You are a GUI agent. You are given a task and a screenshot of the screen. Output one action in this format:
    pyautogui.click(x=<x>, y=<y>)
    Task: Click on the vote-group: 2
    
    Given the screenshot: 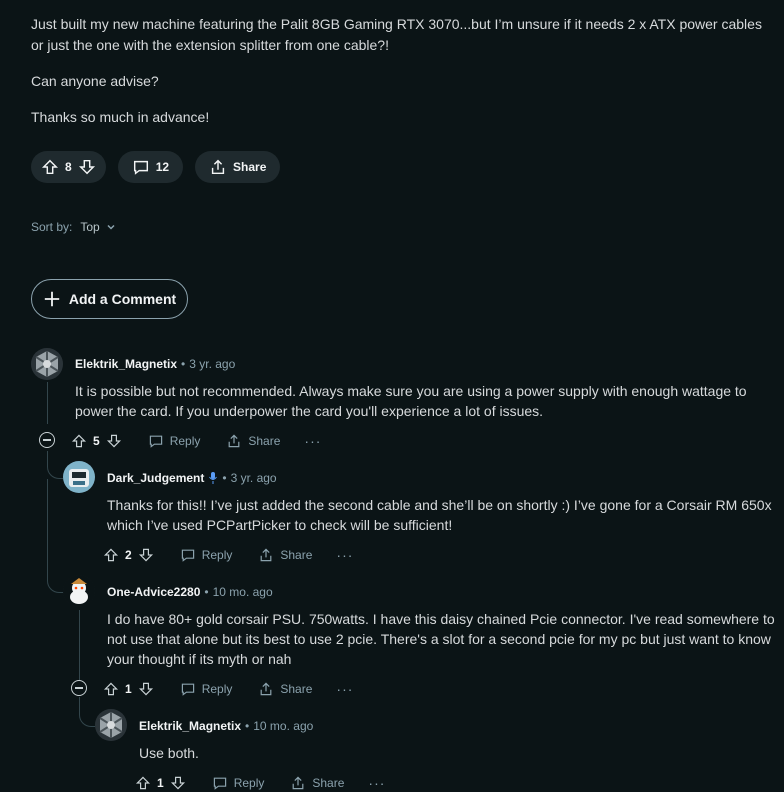 What is the action you would take?
    pyautogui.click(x=128, y=555)
    